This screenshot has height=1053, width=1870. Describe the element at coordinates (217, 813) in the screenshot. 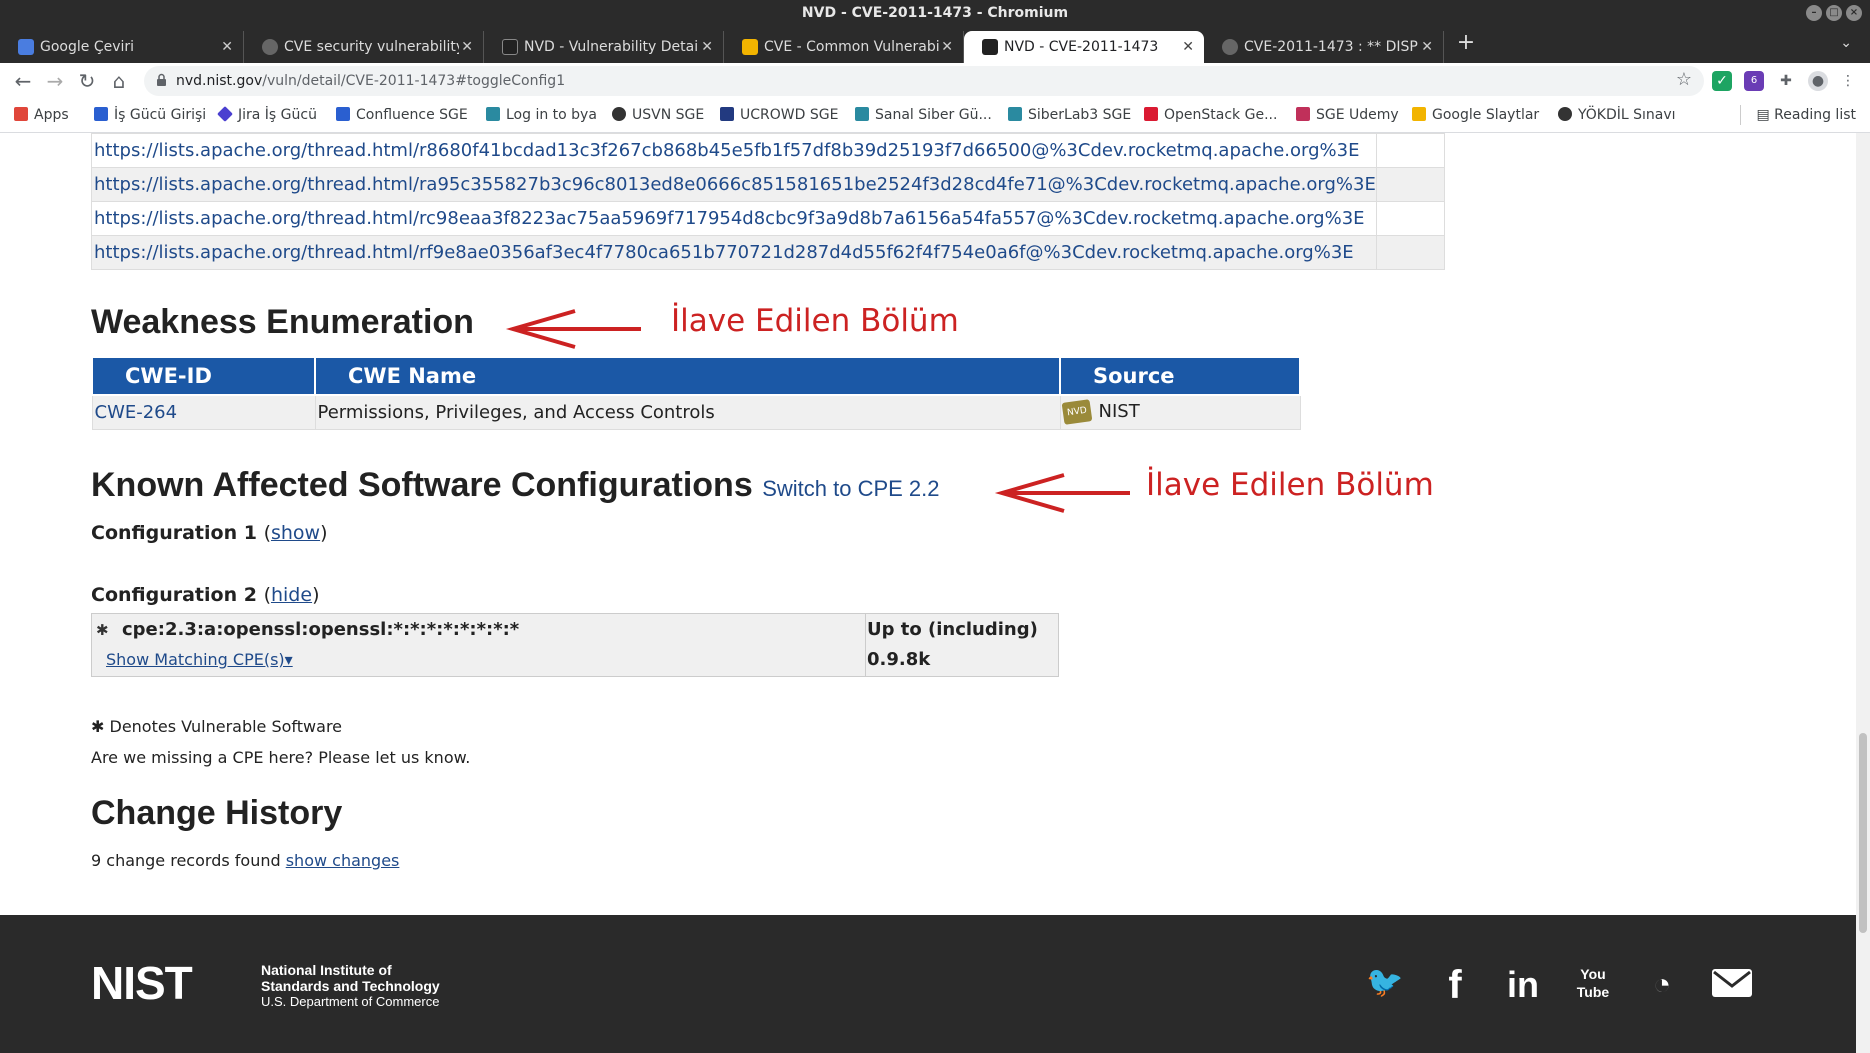

I see `change-history-heading: Change History` at that location.